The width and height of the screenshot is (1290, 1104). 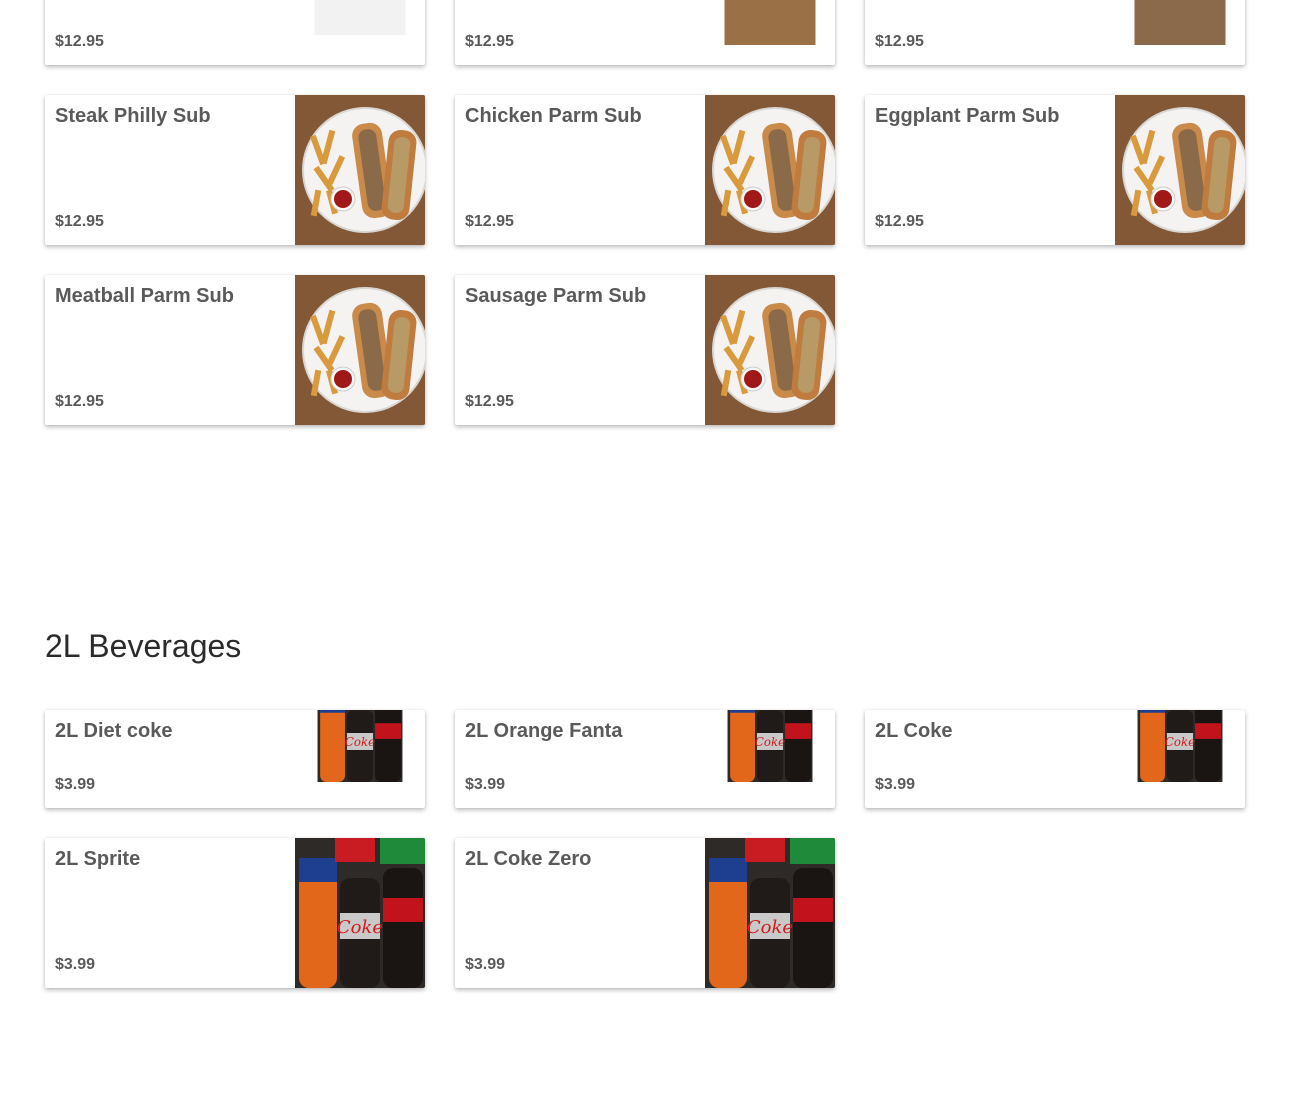 What do you see at coordinates (98, 859) in the screenshot?
I see `item-name: 2L Sprite` at bounding box center [98, 859].